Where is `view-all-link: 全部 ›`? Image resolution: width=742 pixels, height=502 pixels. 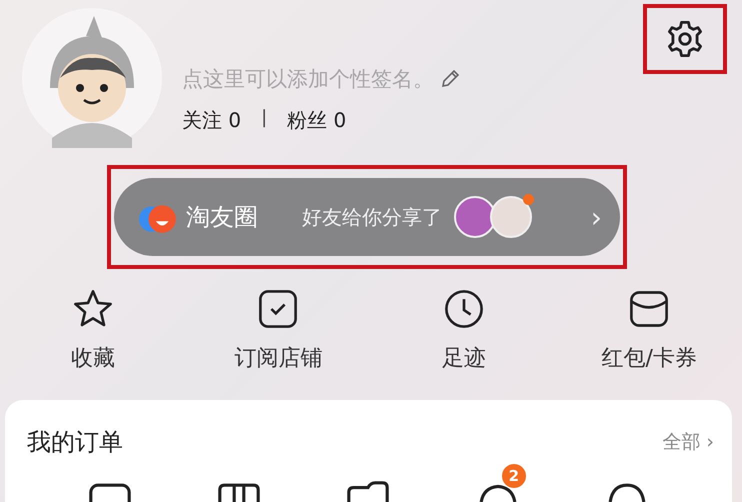 view-all-link: 全部 › is located at coordinates (688, 442).